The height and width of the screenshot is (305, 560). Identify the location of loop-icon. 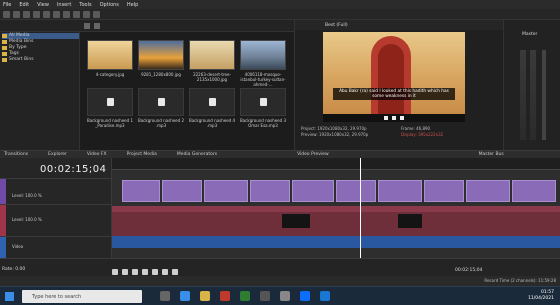
(125, 272).